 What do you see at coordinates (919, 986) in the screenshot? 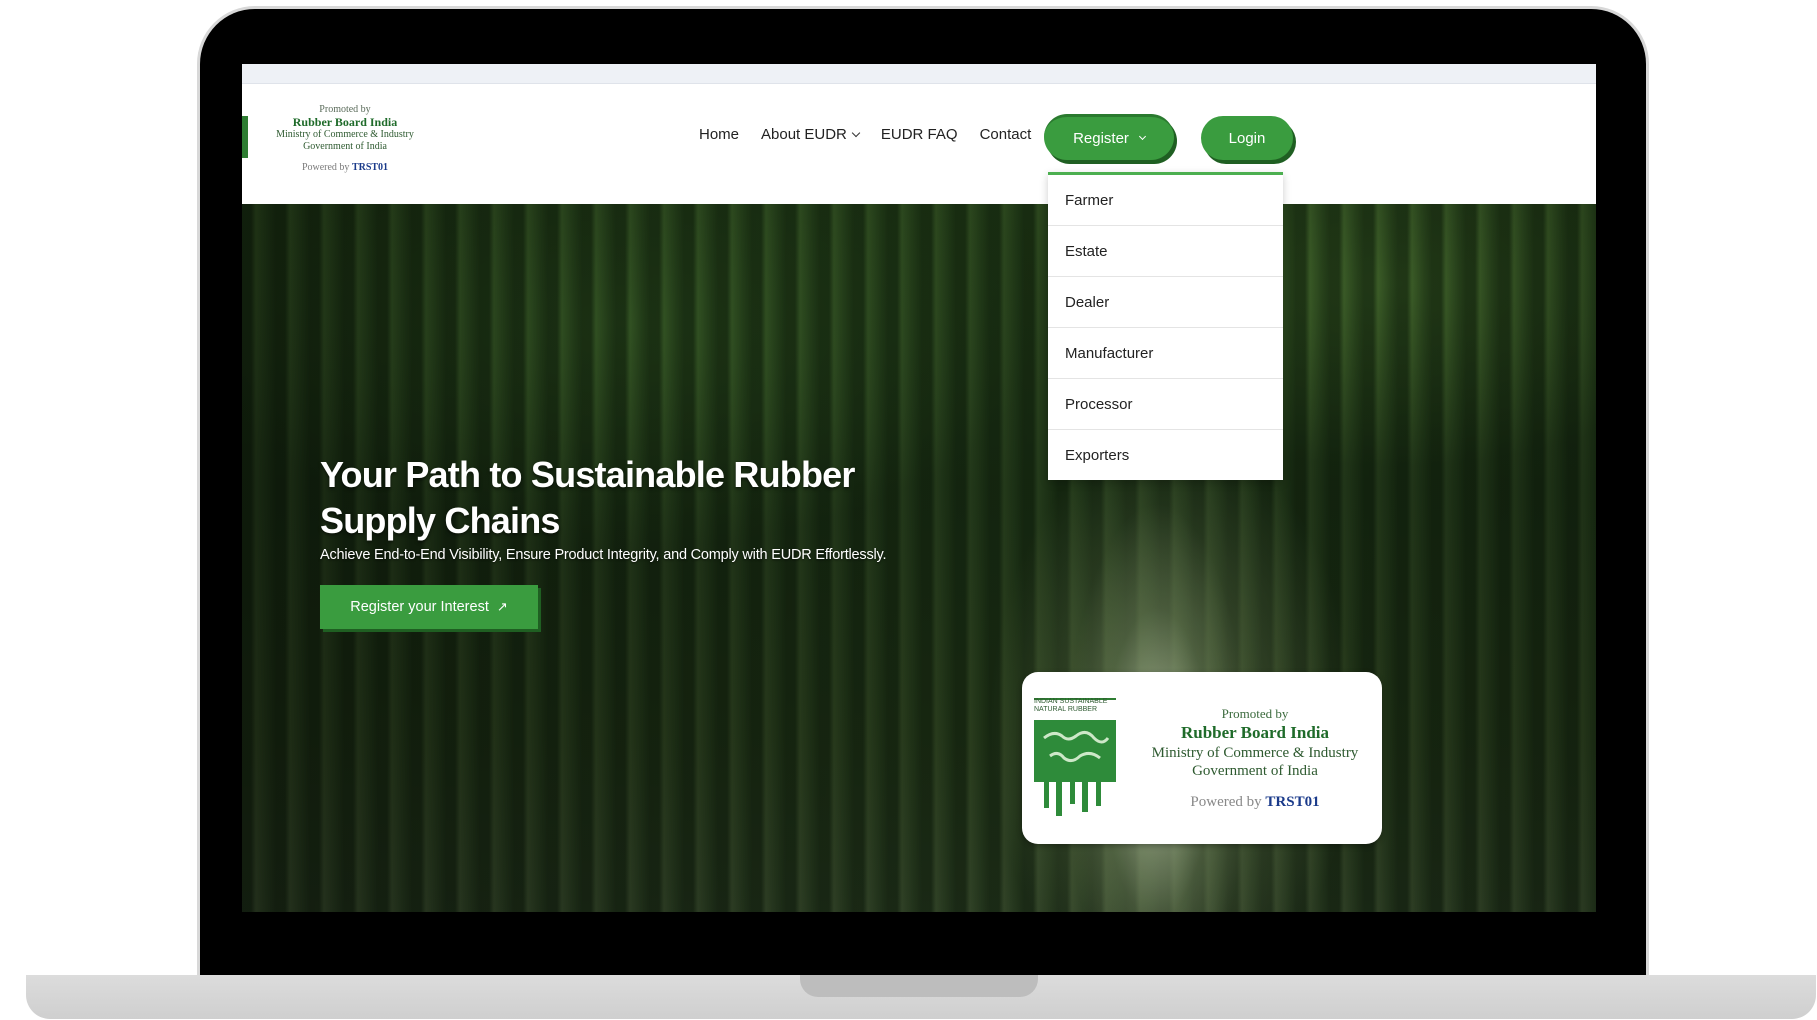
I see `laptop-notch` at bounding box center [919, 986].